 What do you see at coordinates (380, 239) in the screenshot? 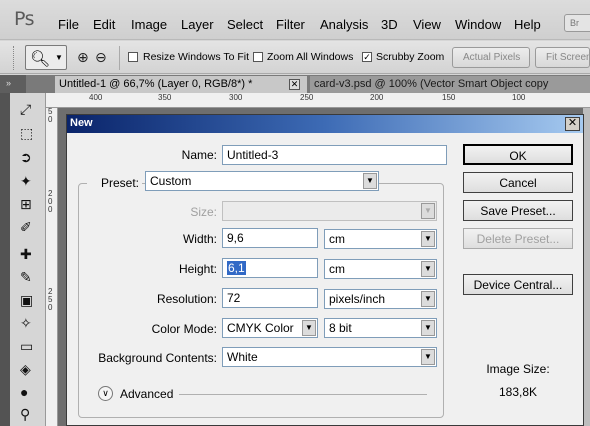
I see `width-unit-select: cm ▼` at bounding box center [380, 239].